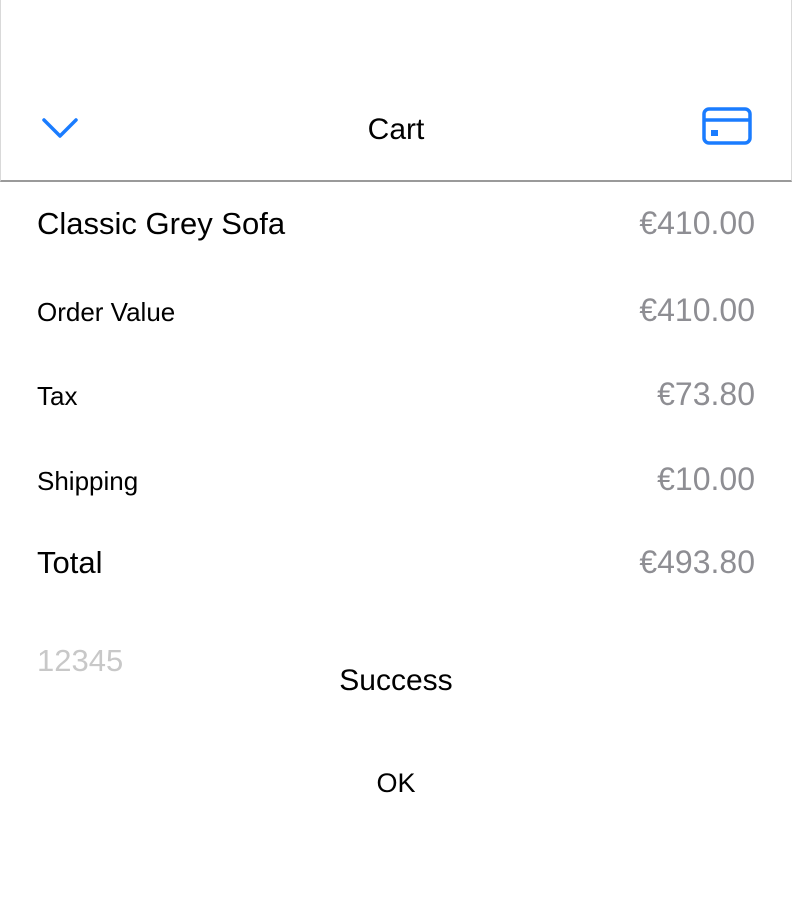 The image size is (792, 902). I want to click on credit-card-icon, so click(727, 128).